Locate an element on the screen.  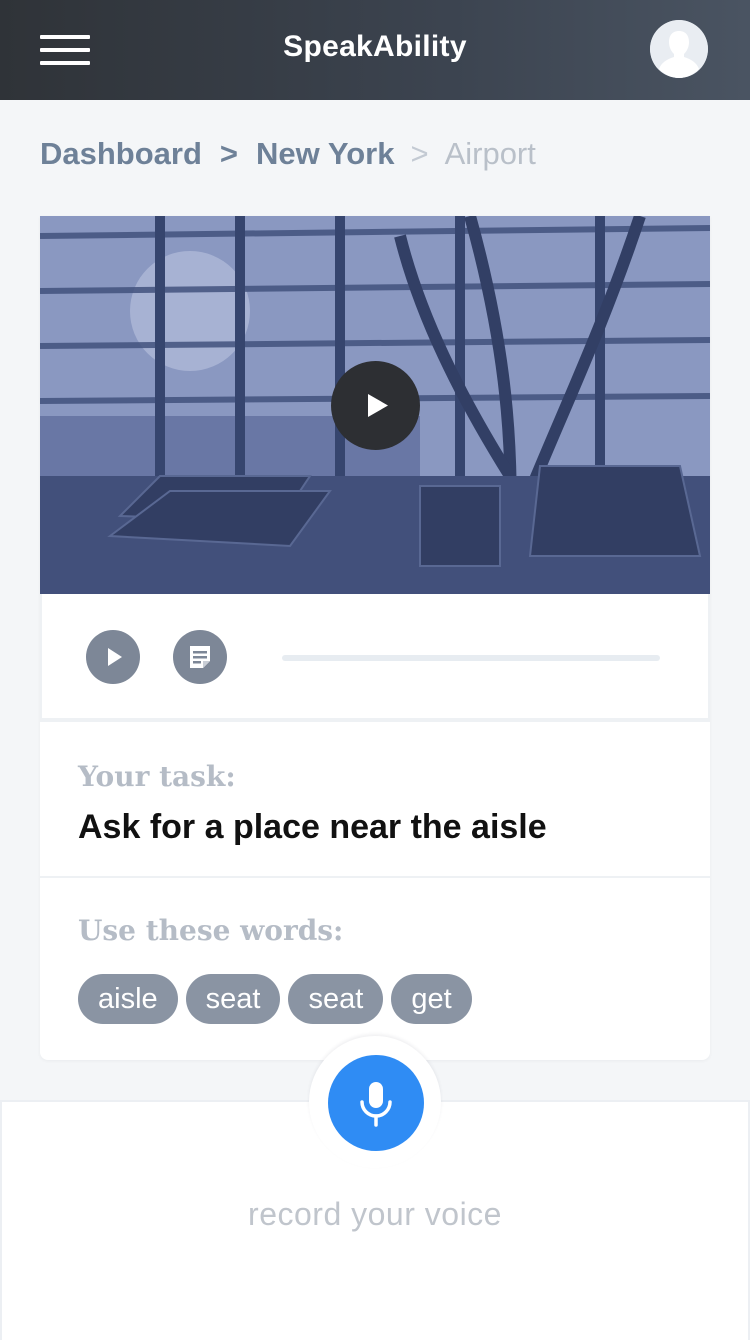
notes-icon is located at coordinates (200, 657).